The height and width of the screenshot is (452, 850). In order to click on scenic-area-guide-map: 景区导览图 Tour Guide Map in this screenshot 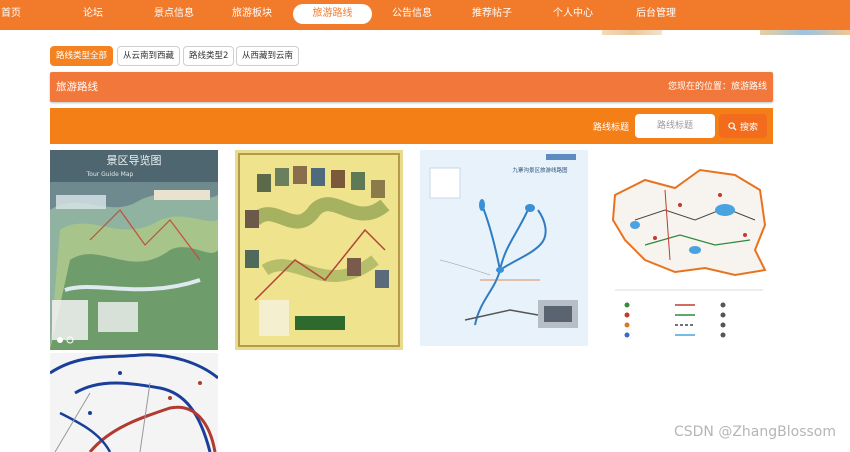, I will do `click(134, 250)`.